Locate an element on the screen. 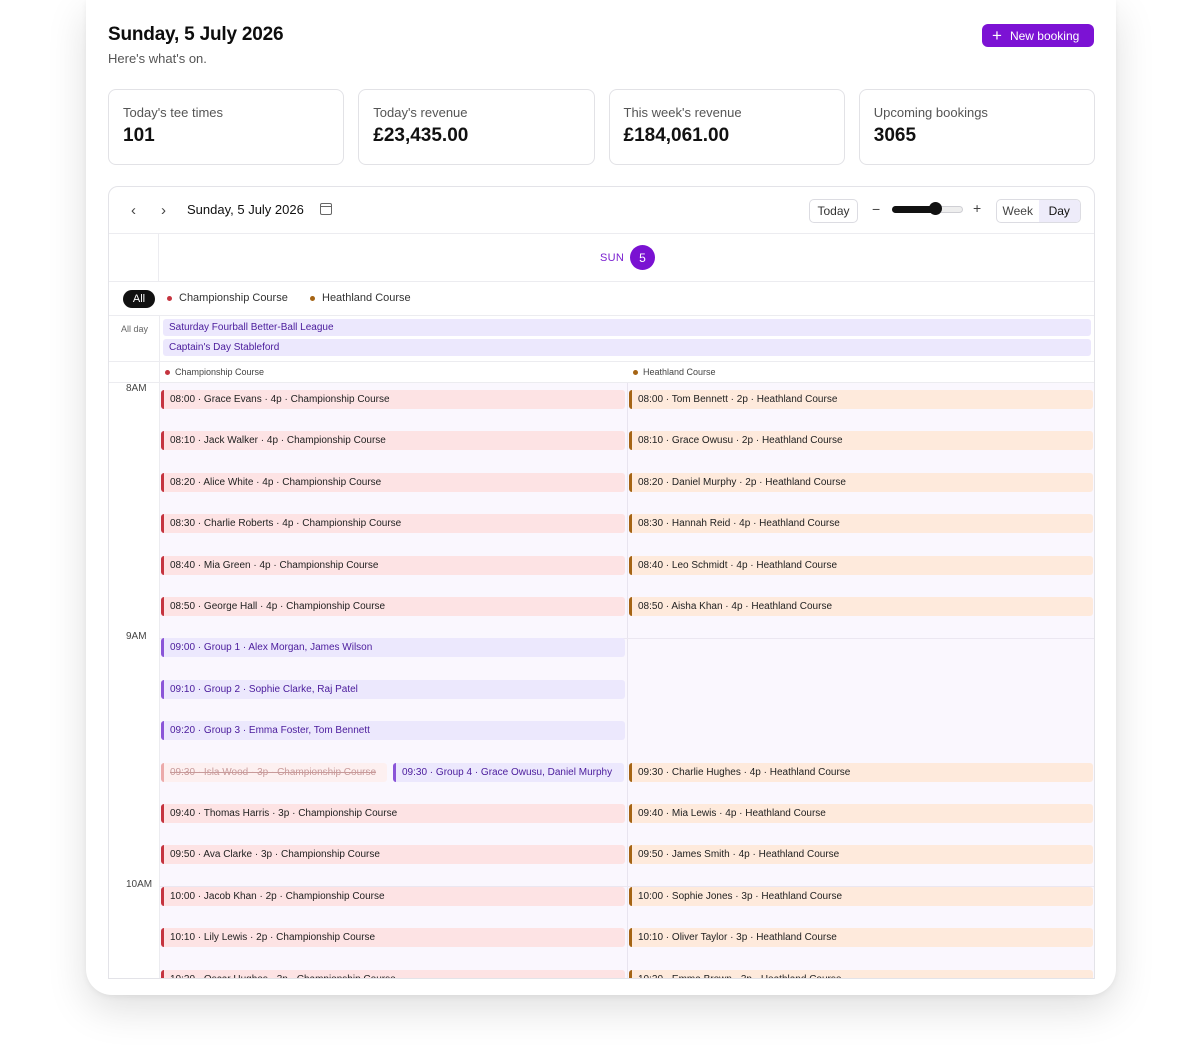 The image size is (1200, 1050). time-label: 10AM is located at coordinates (139, 884).